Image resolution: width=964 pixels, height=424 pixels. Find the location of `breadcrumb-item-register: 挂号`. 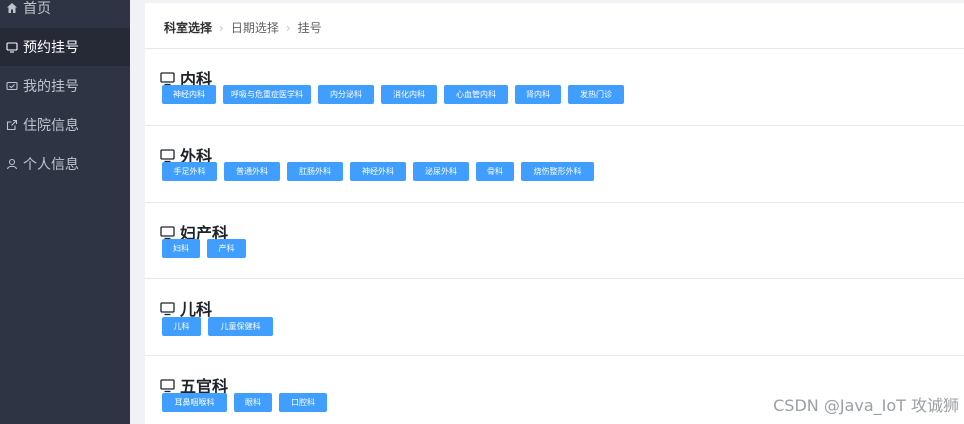

breadcrumb-item-register: 挂号 is located at coordinates (310, 27).